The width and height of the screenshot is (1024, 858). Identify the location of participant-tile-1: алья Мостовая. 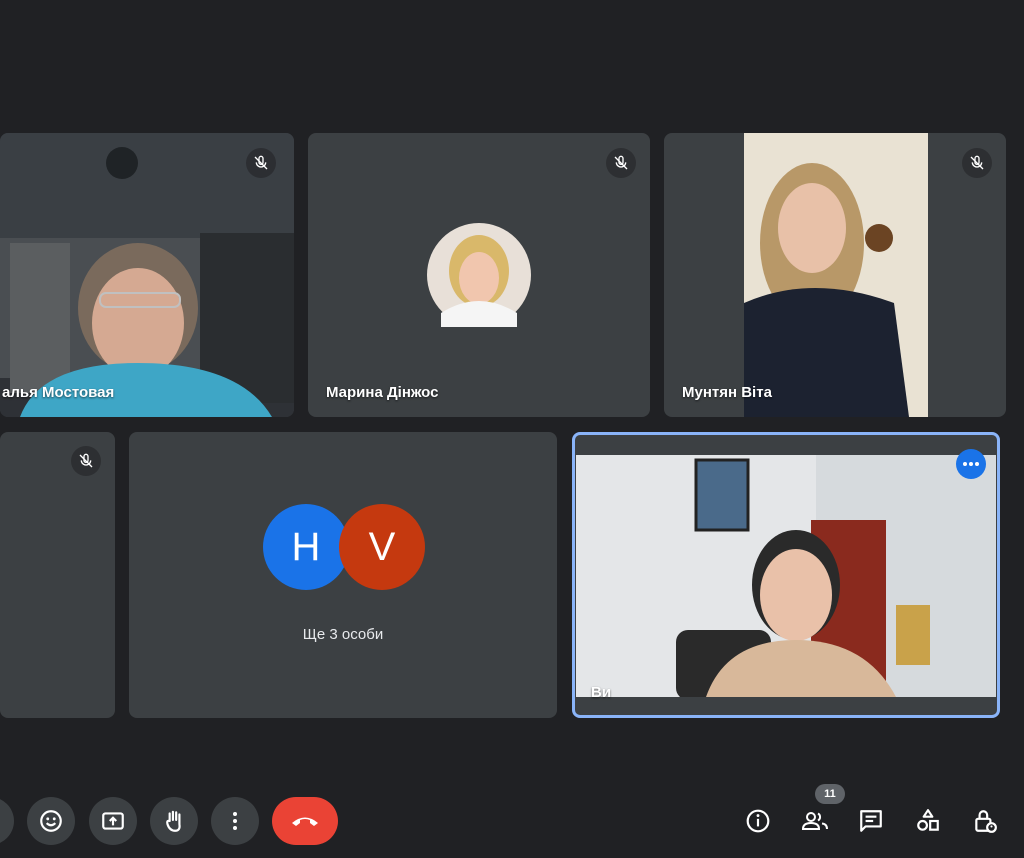
(147, 275).